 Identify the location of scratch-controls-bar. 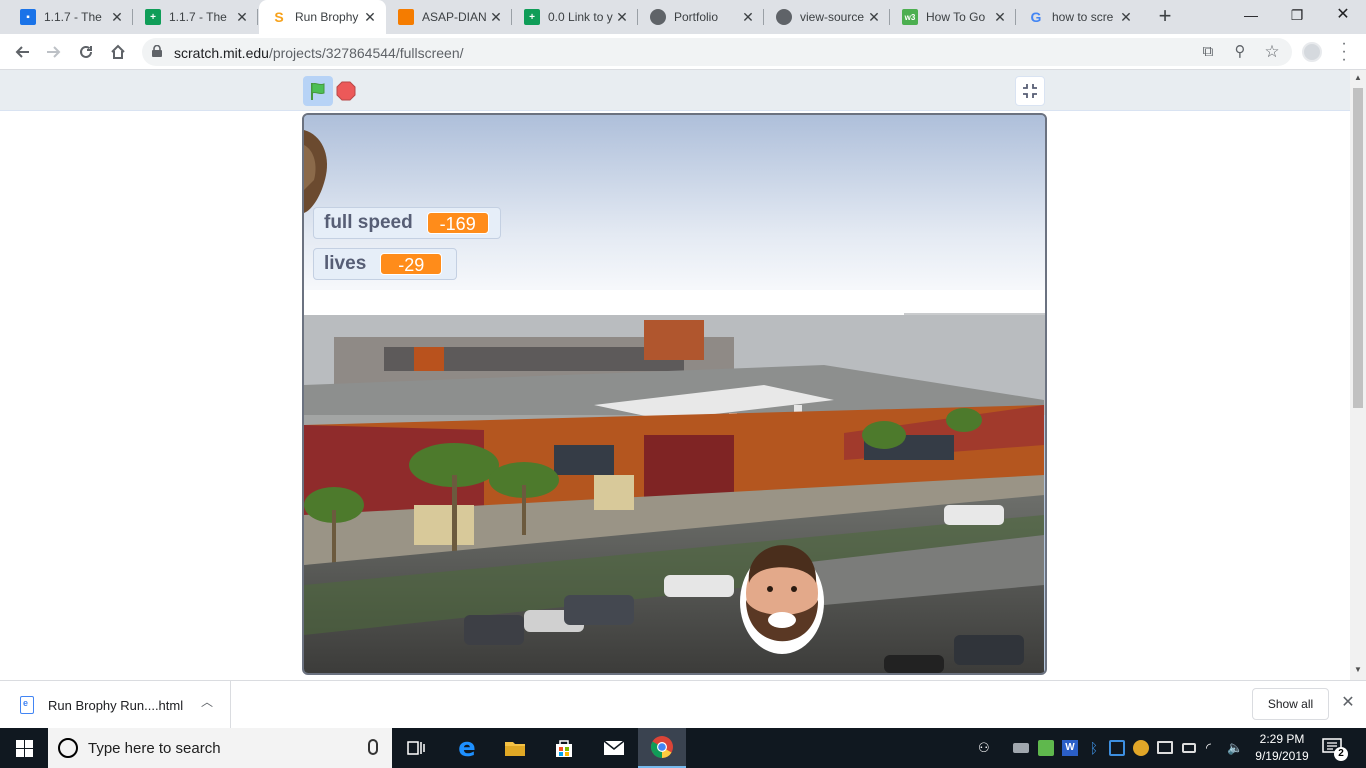
(675, 90).